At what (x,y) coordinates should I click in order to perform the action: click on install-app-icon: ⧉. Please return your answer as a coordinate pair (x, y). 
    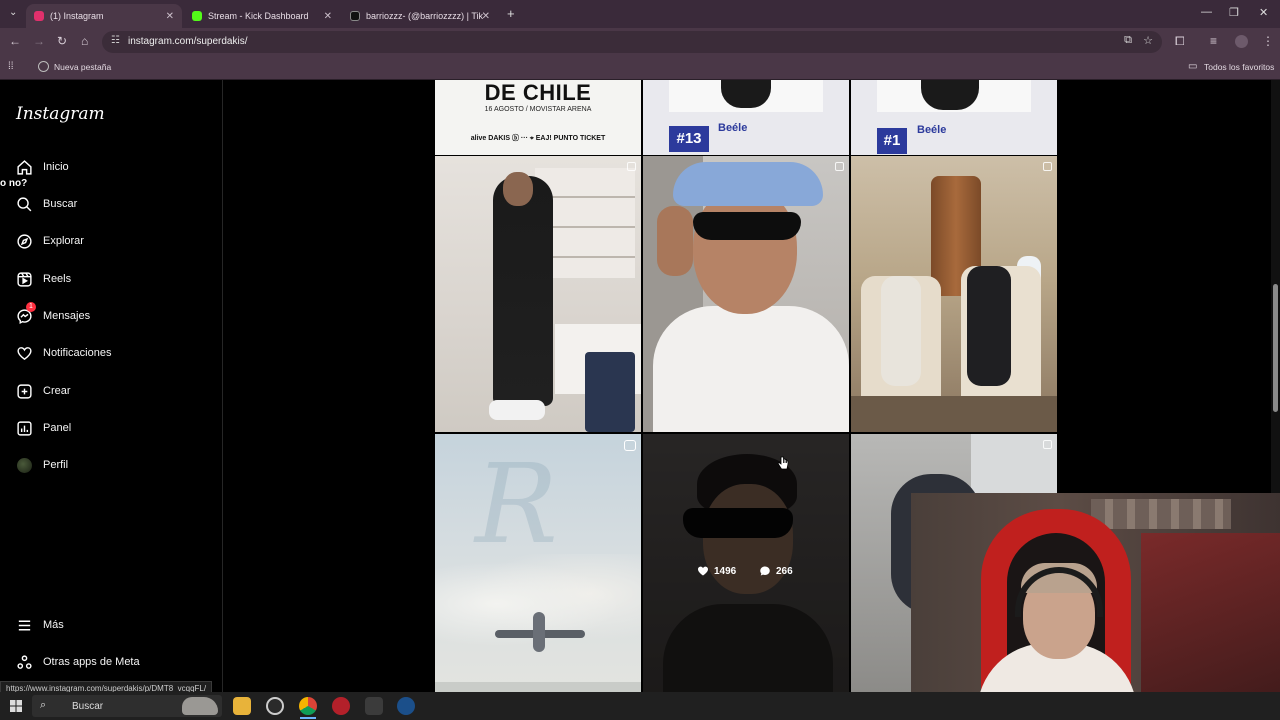
    Looking at the image, I should click on (1128, 40).